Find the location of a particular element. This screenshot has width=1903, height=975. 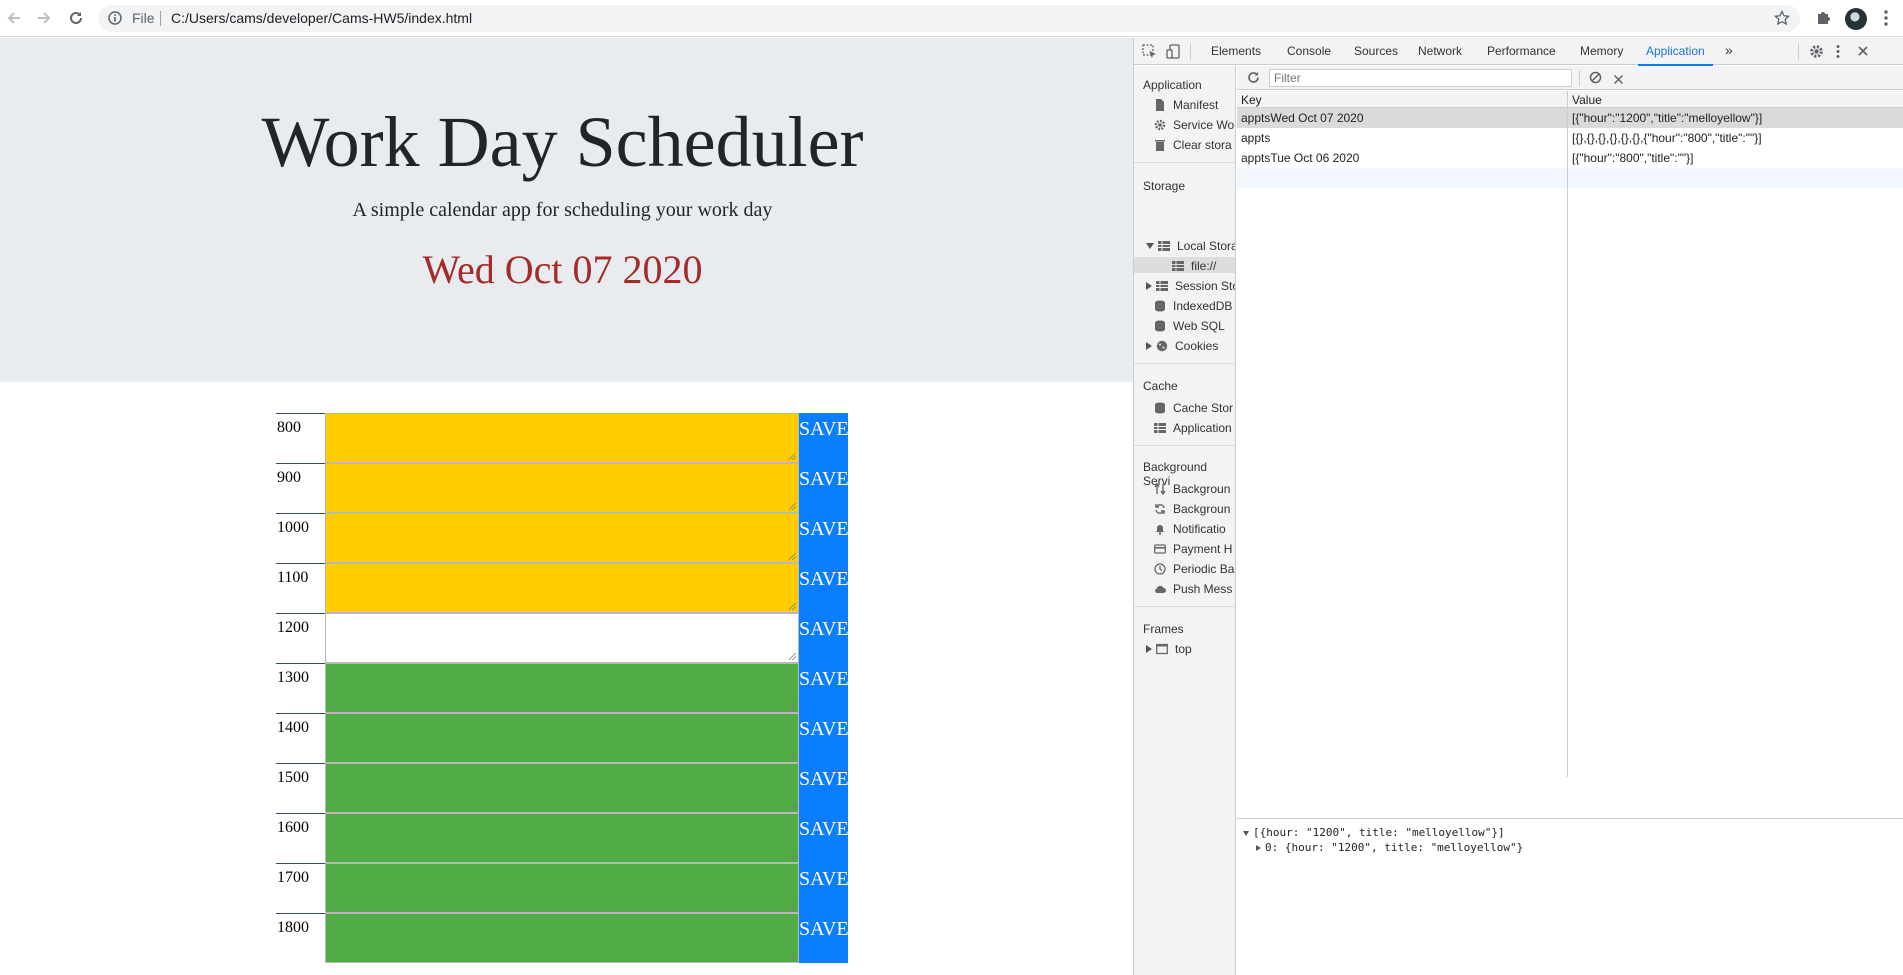

profile-avatar is located at coordinates (1856, 19).